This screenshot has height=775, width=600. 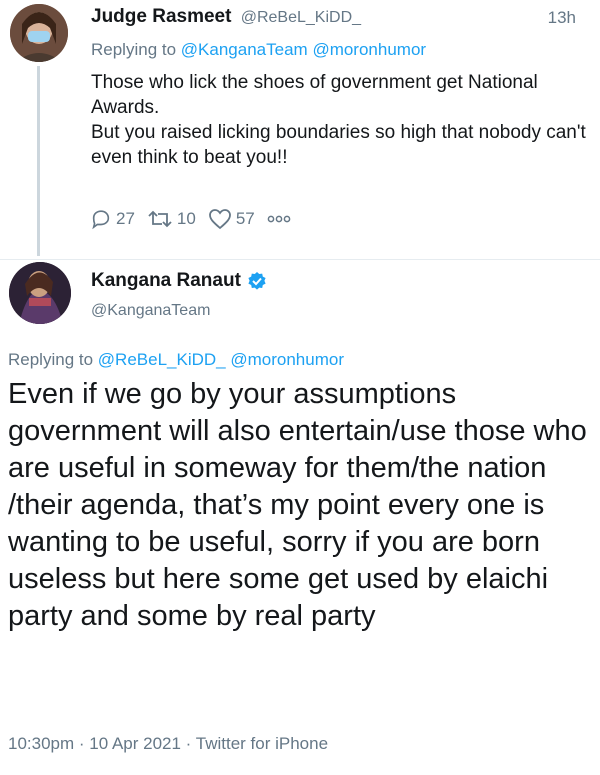 What do you see at coordinates (162, 359) in the screenshot?
I see `mention-link: @ReBeL_KiDD_` at bounding box center [162, 359].